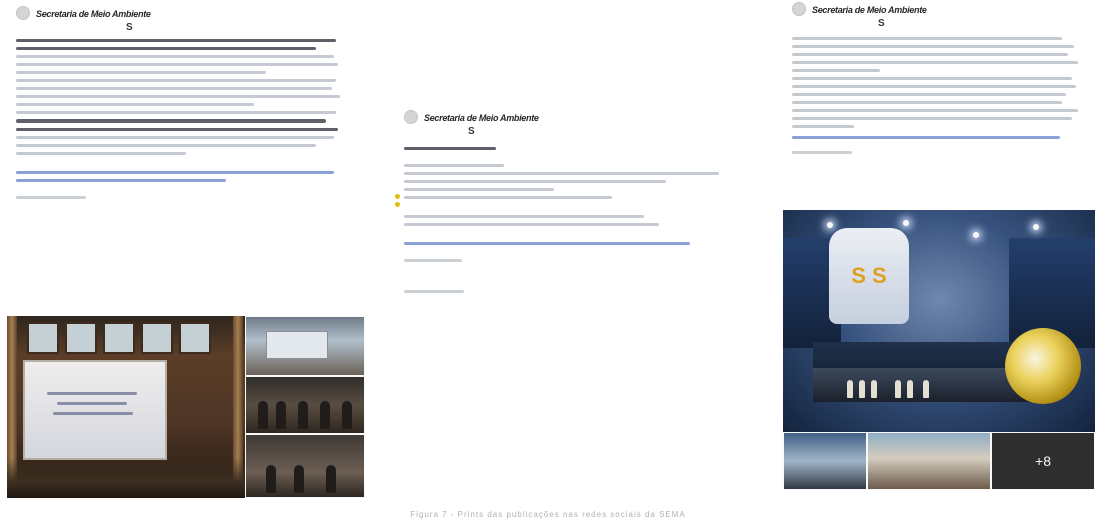 Image resolution: width=1096 pixels, height=529 pixels. Describe the element at coordinates (939, 321) in the screenshot. I see `post-3-main-photo: S S` at that location.